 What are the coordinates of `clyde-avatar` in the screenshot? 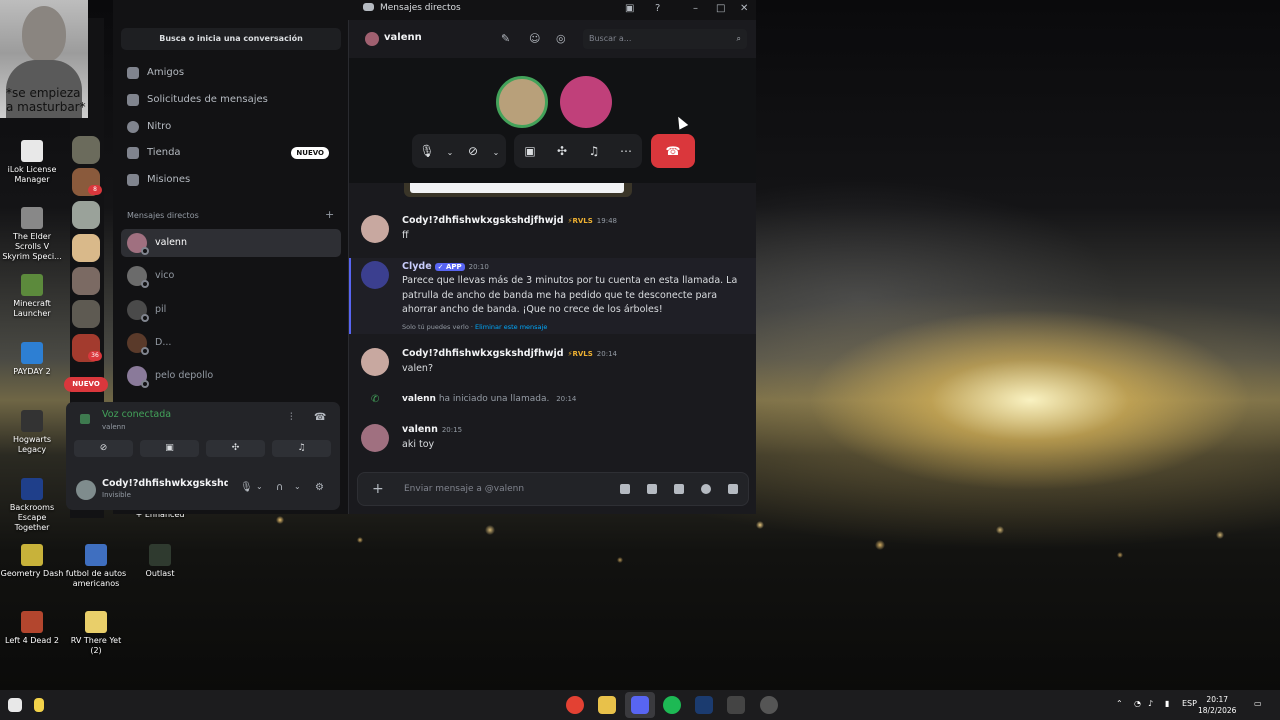 It's located at (375, 275).